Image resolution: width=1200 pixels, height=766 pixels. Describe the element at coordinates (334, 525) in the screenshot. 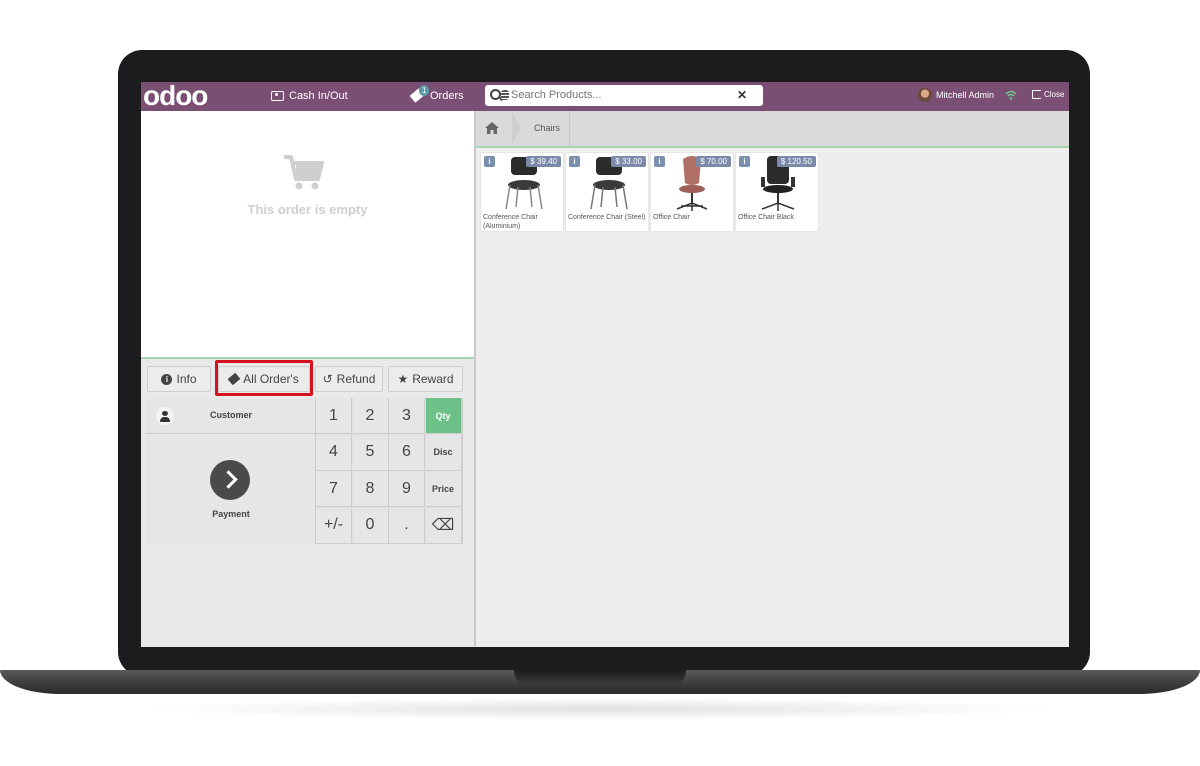

I see `numpad-key: +/-` at that location.